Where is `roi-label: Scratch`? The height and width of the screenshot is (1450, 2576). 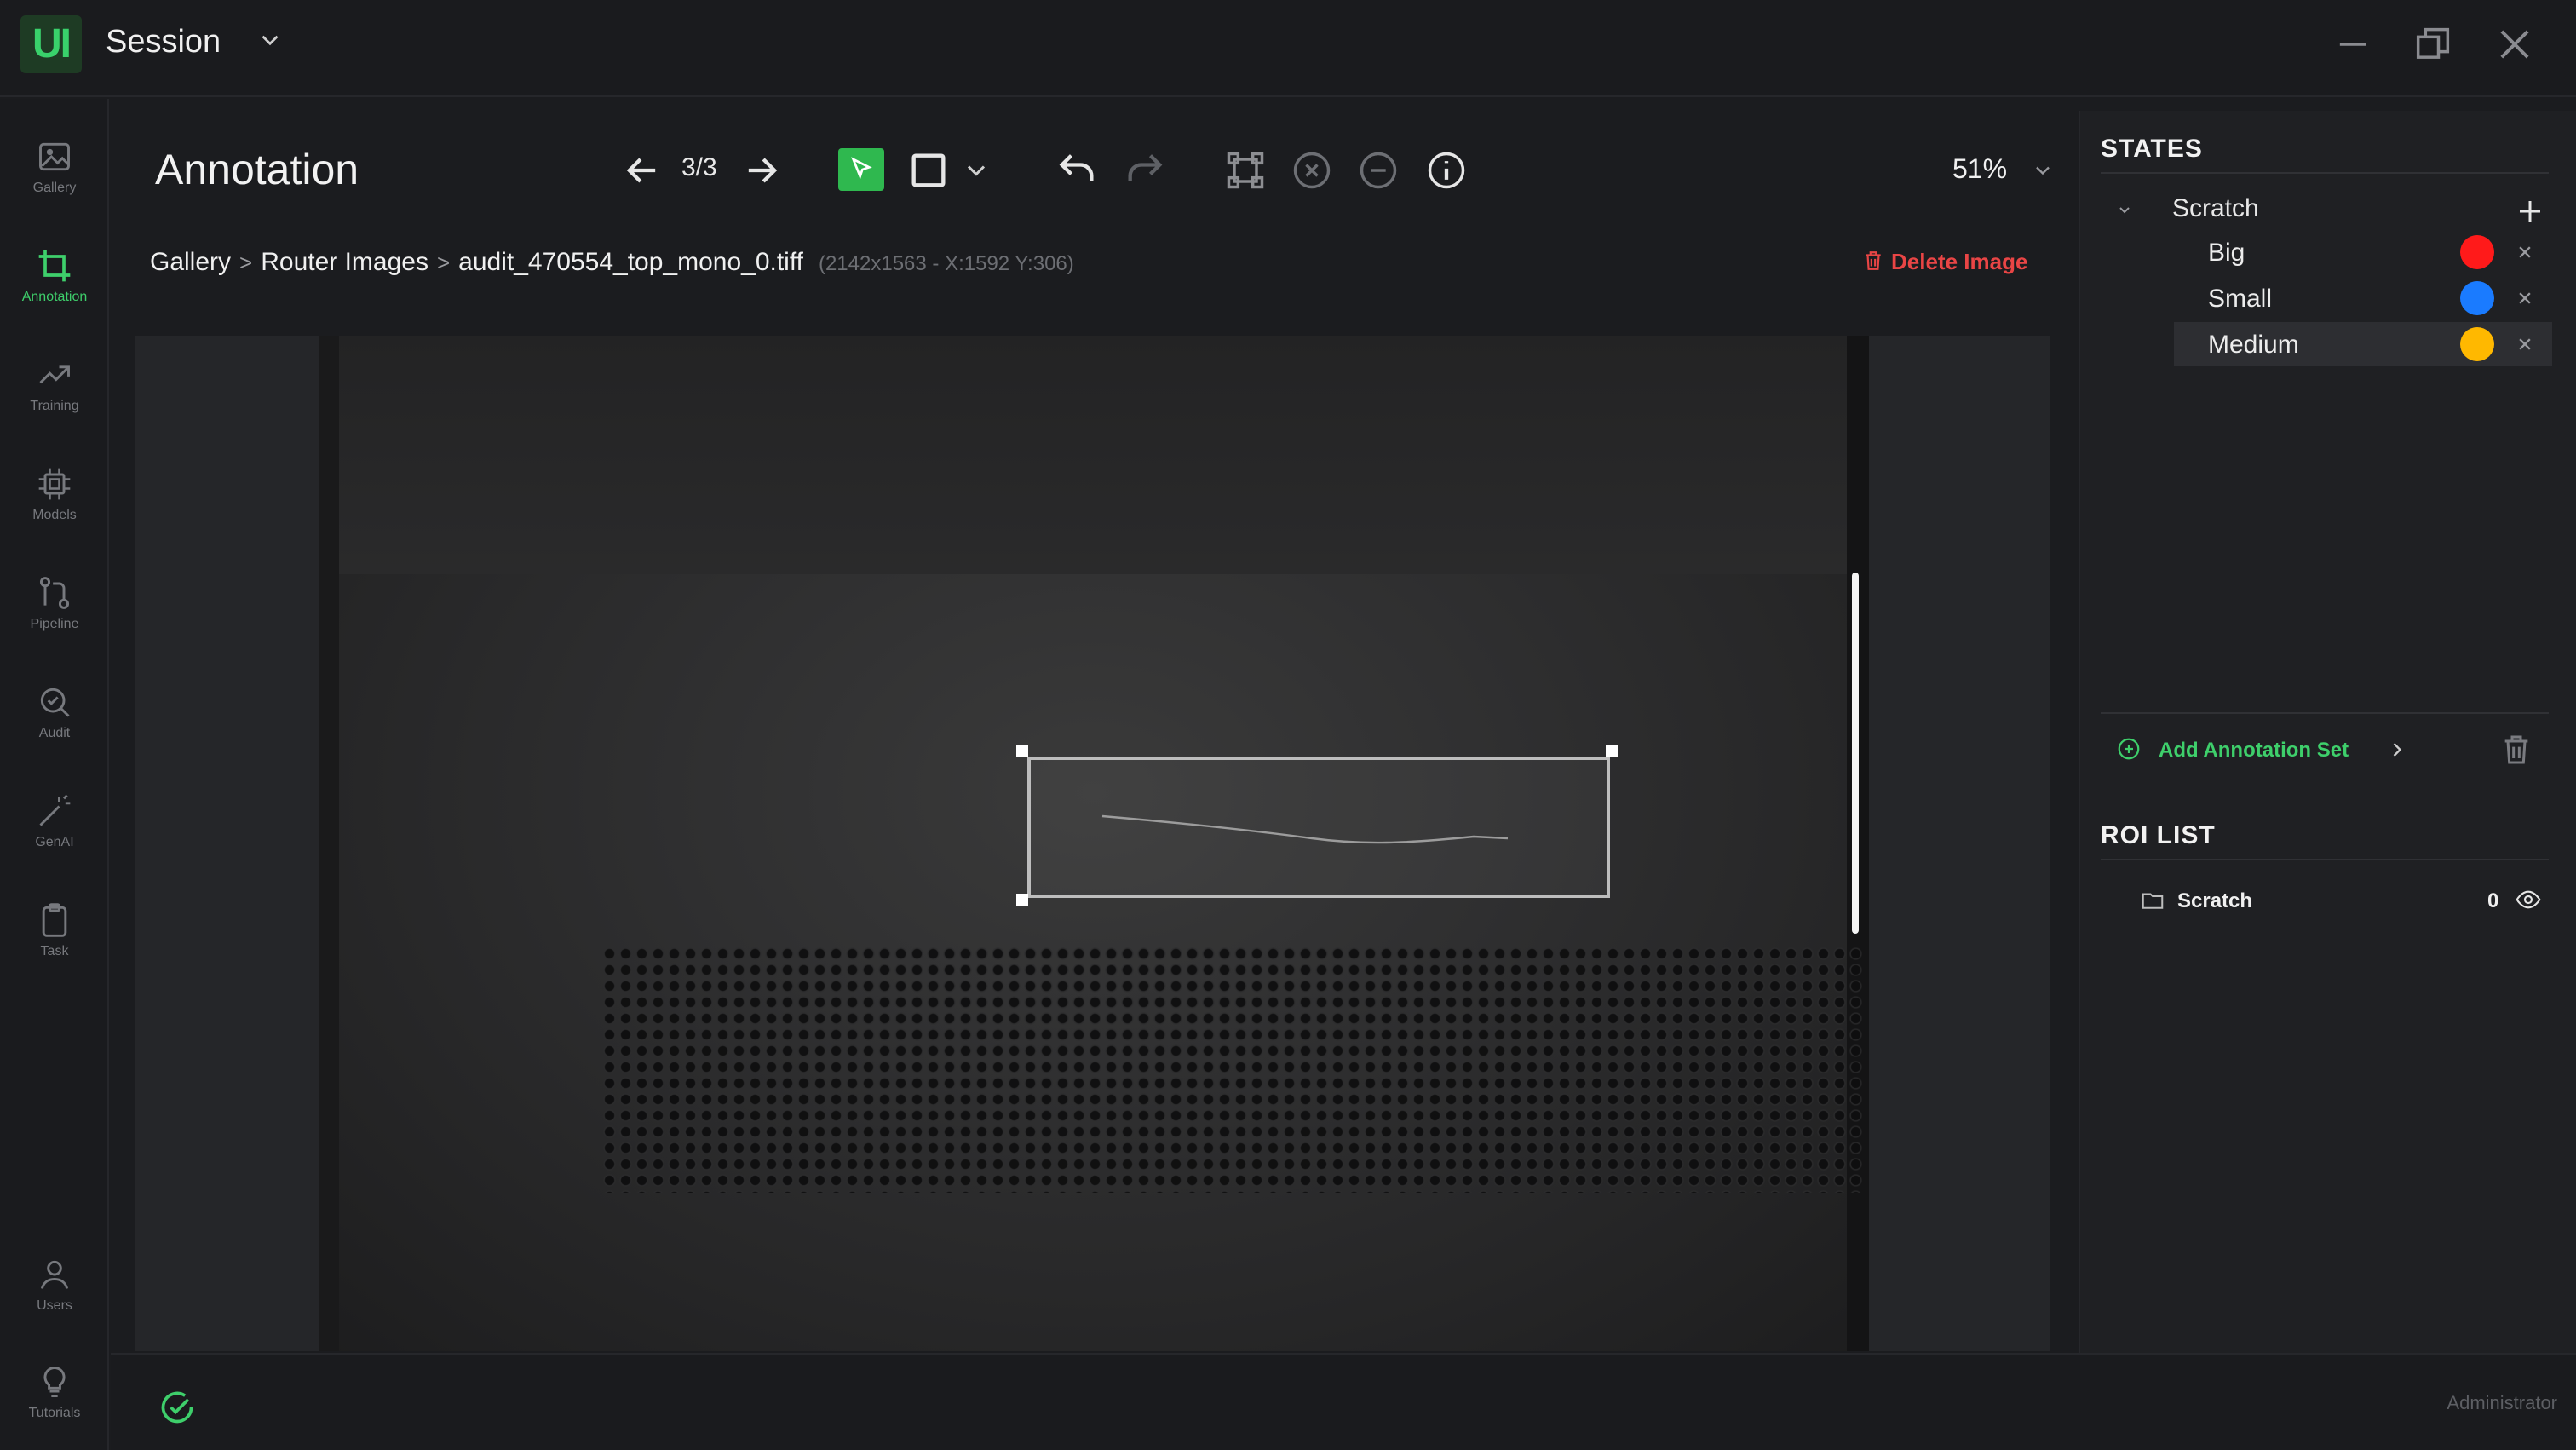
roi-label: Scratch is located at coordinates (2215, 900).